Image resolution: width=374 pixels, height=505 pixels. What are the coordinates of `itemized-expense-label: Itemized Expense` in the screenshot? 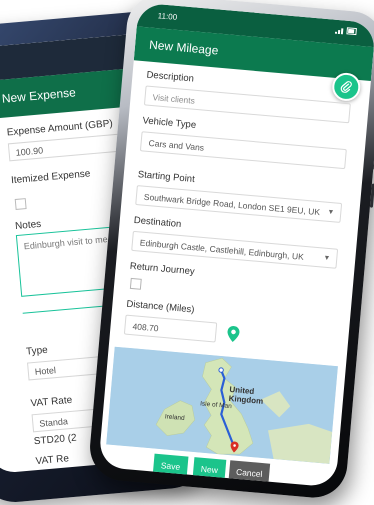 It's located at (50, 177).